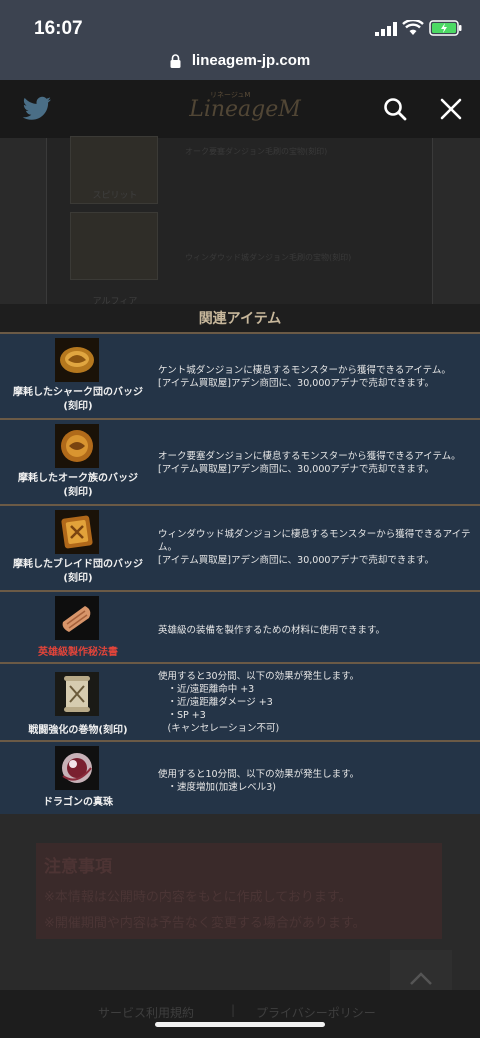  Describe the element at coordinates (78, 730) in the screenshot. I see `item-name: 戦闘強化の巻物(刻印)` at that location.